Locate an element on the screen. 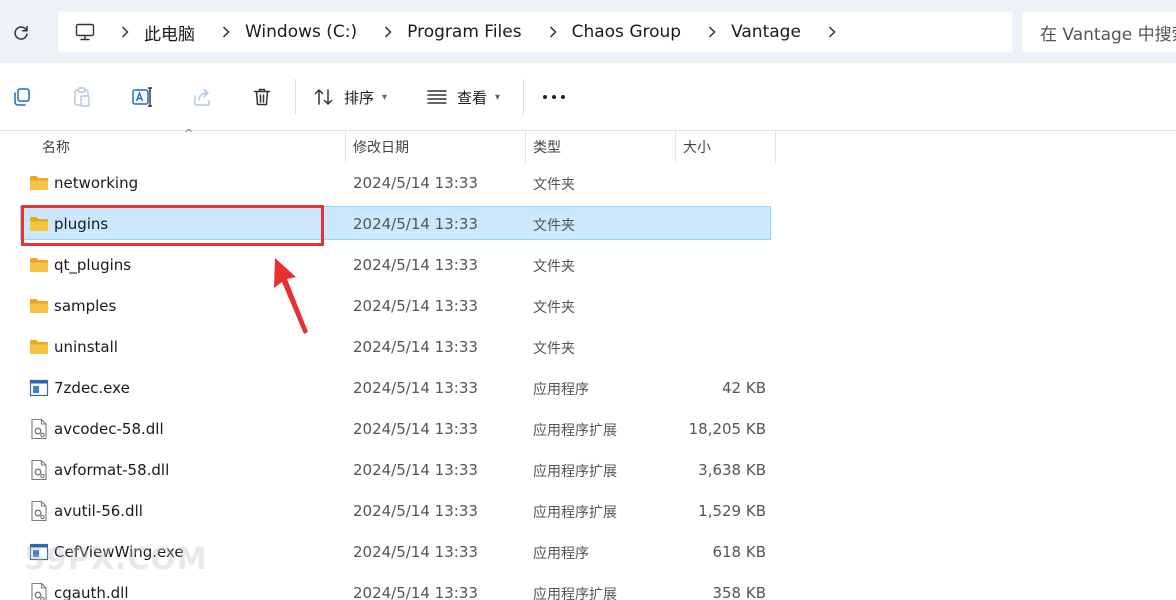 Image resolution: width=1176 pixels, height=600 pixels. file-row: cgauth.dll 2024/5/14 13:33 应用程序扩展 358 KB is located at coordinates (588, 587).